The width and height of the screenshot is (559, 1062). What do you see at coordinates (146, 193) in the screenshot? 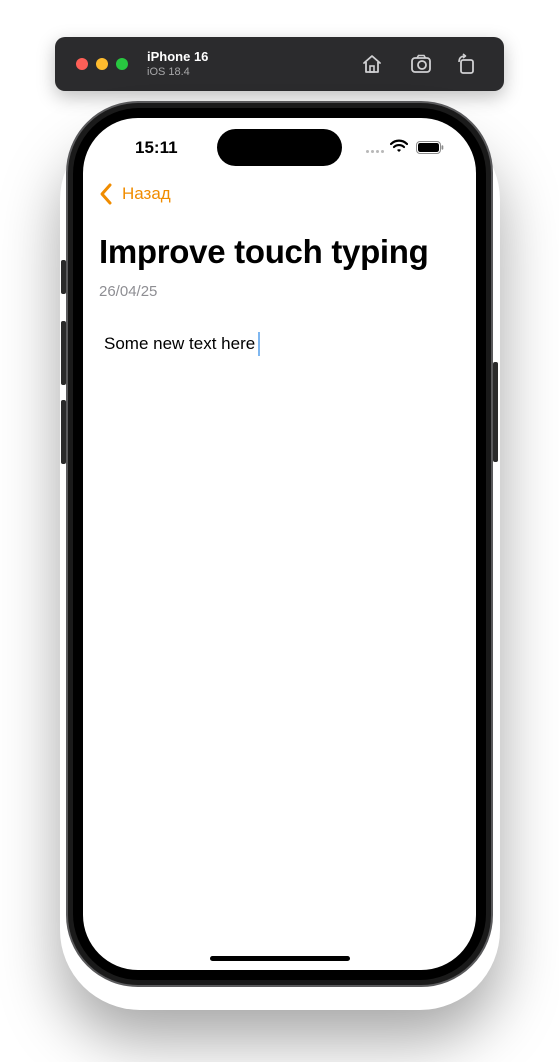
I see `back-button-label: Назад` at bounding box center [146, 193].